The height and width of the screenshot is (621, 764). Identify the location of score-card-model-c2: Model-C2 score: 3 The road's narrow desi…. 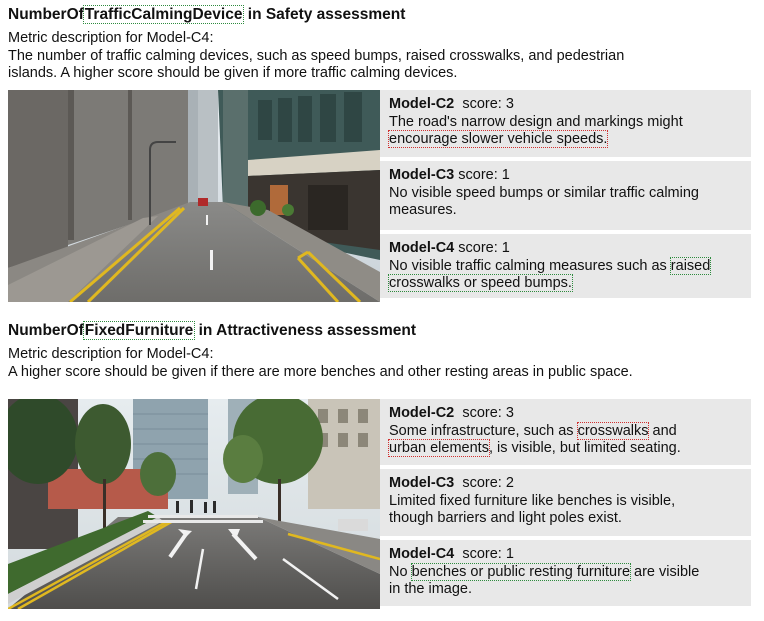
(565, 123).